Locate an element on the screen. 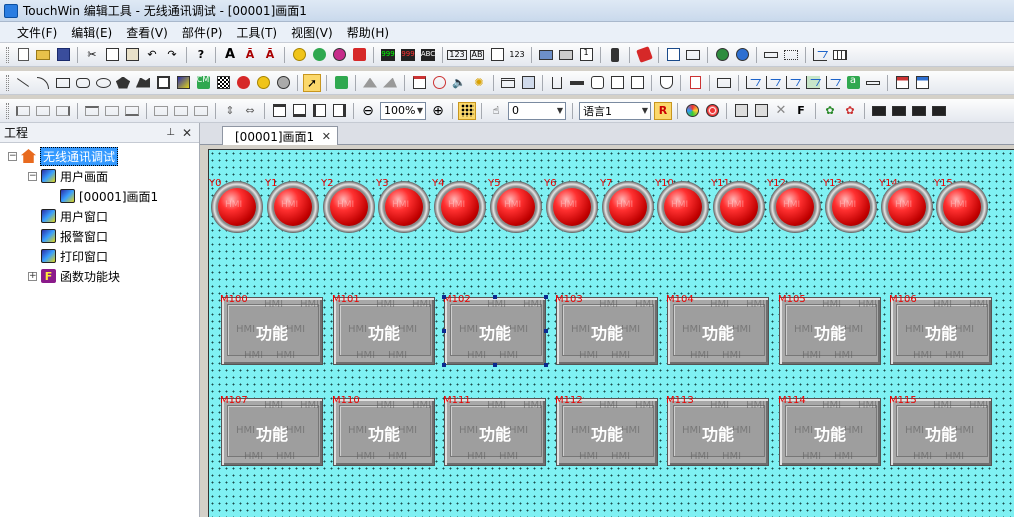 The image size is (1014, 517). xy-chart-button is located at coordinates (773, 83).